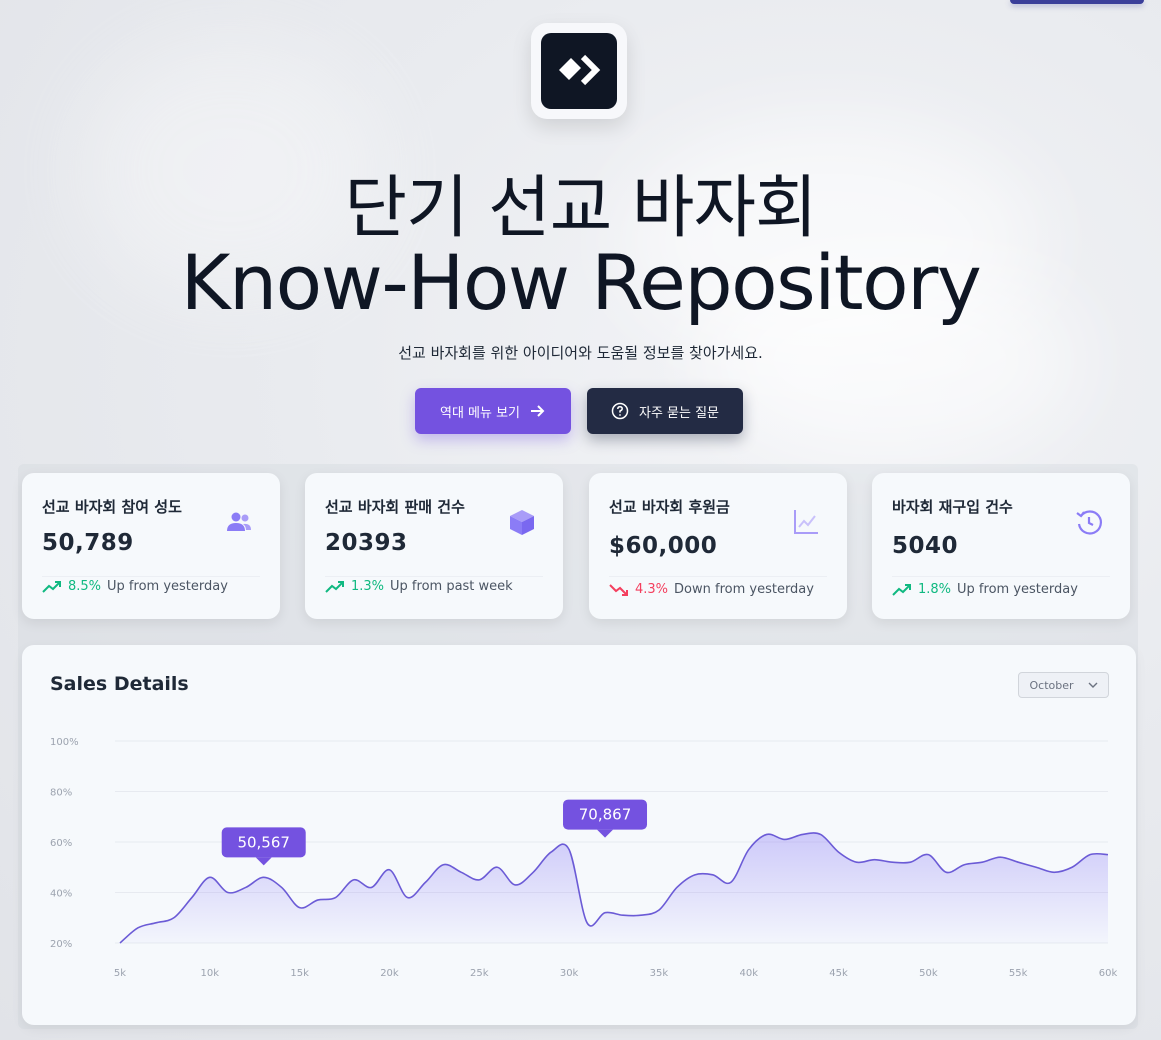  I want to click on stat-change: 8.5%, so click(85, 586).